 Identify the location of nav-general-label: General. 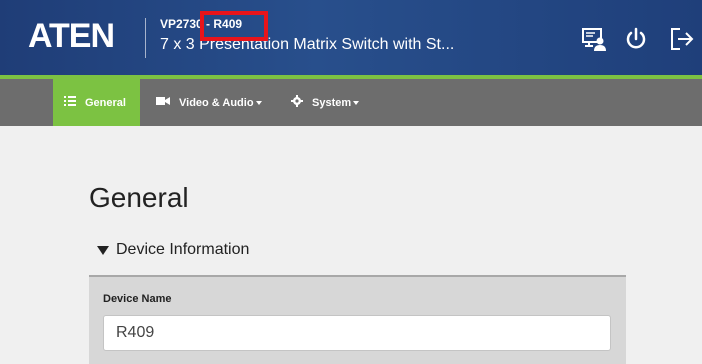
(105, 102).